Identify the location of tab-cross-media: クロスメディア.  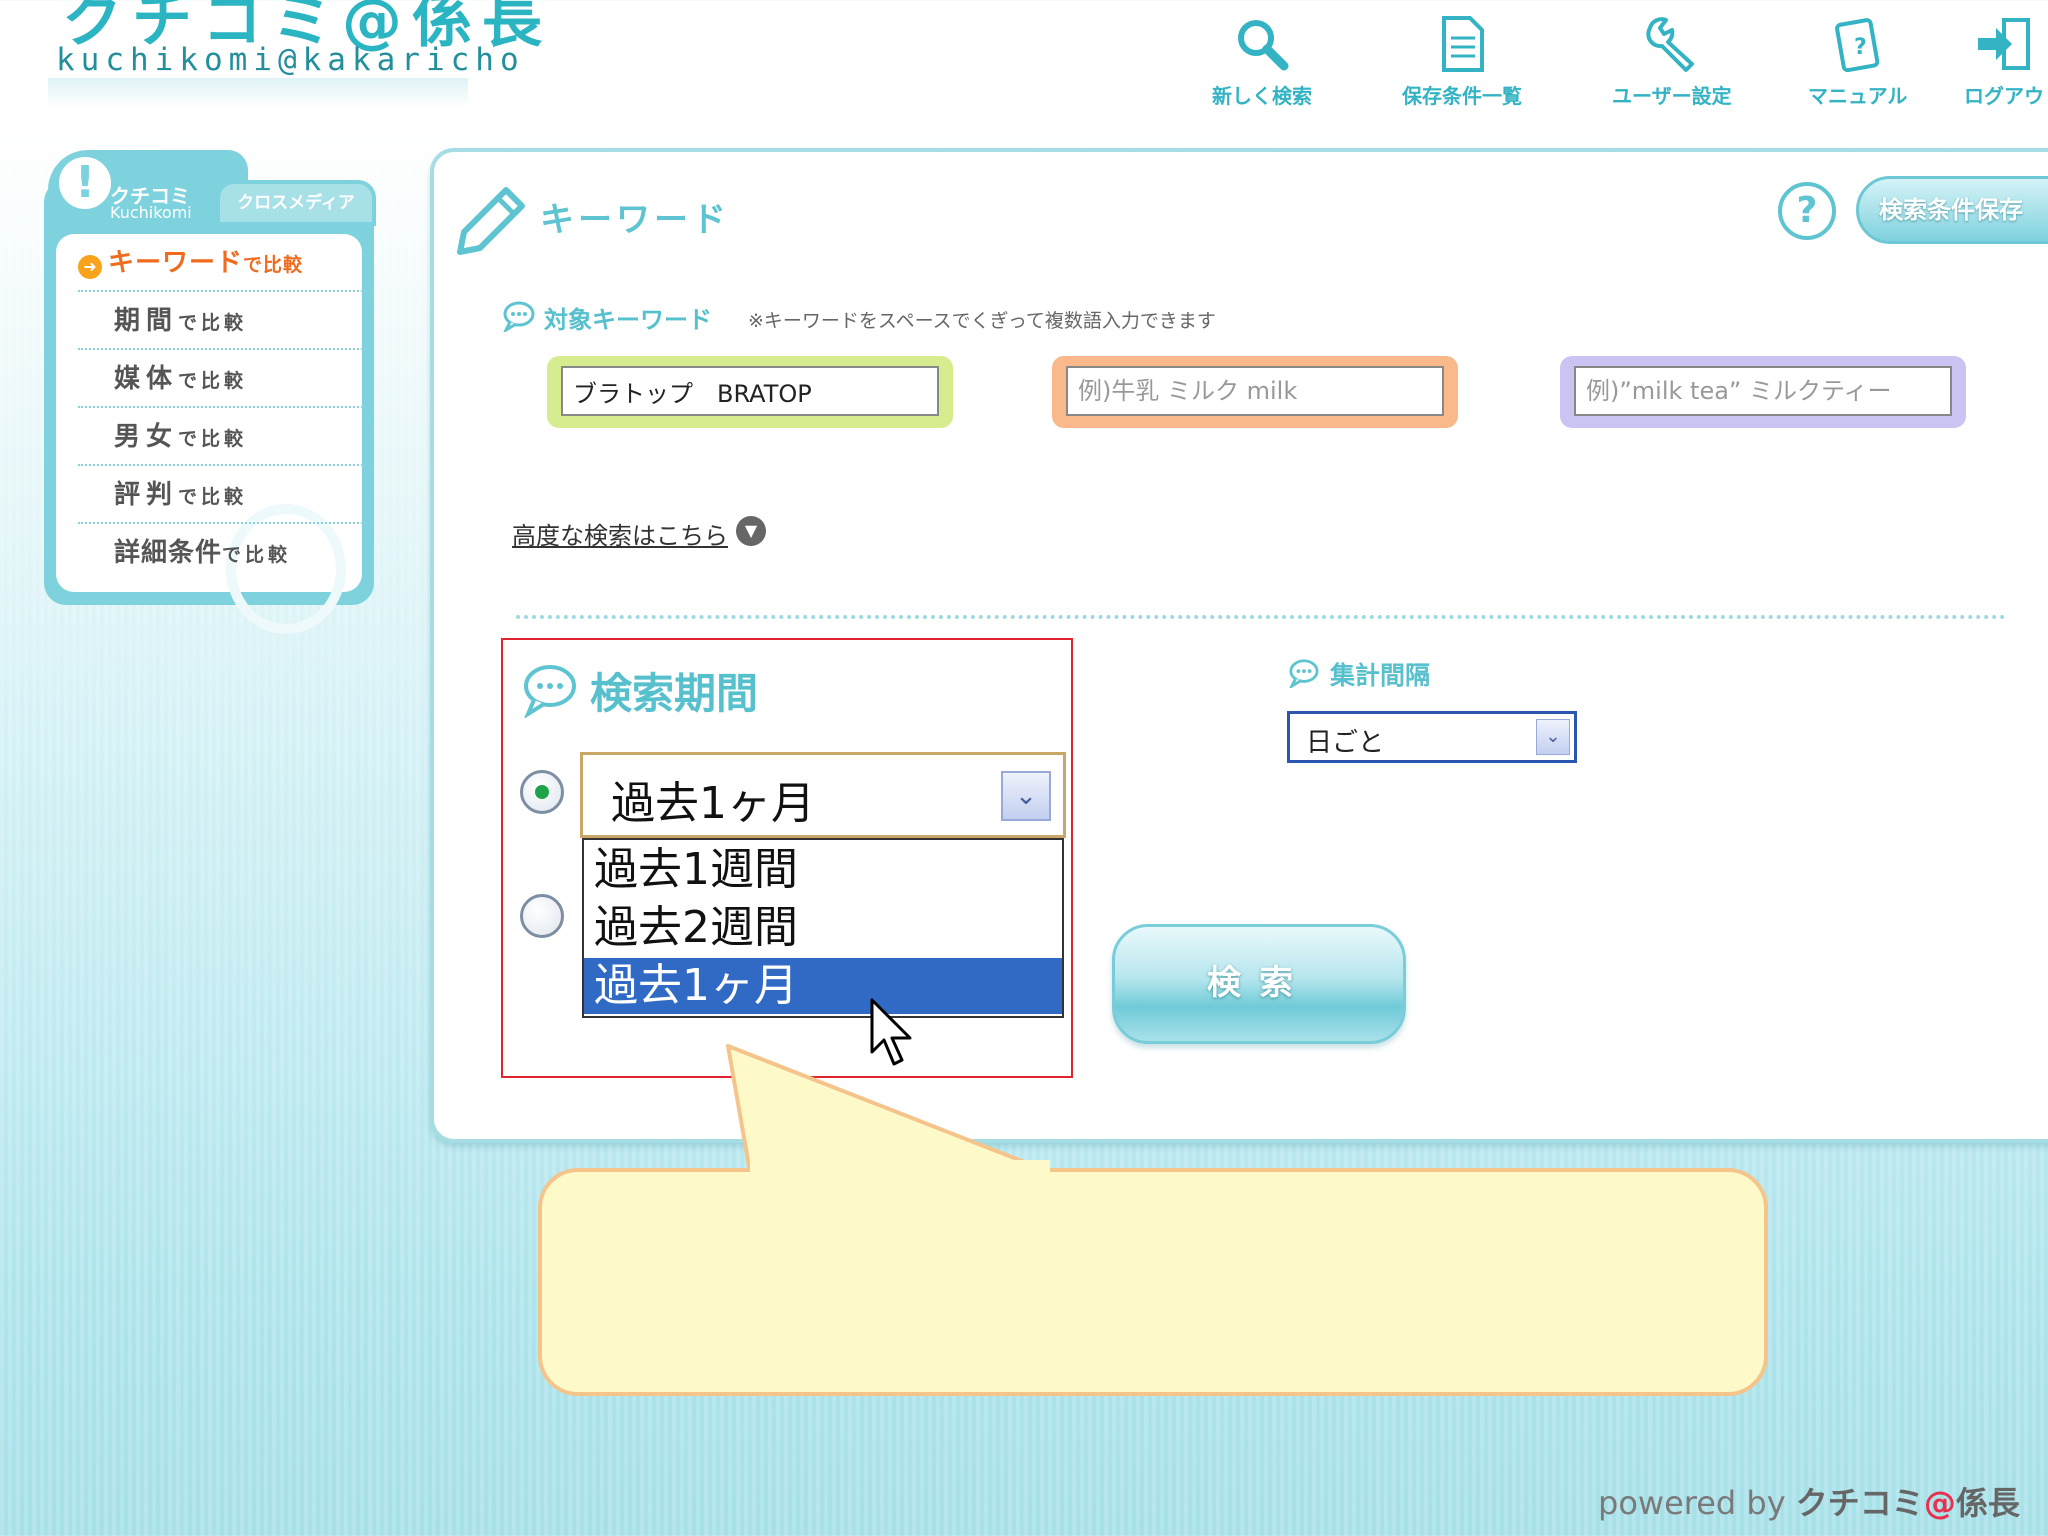
(296, 203).